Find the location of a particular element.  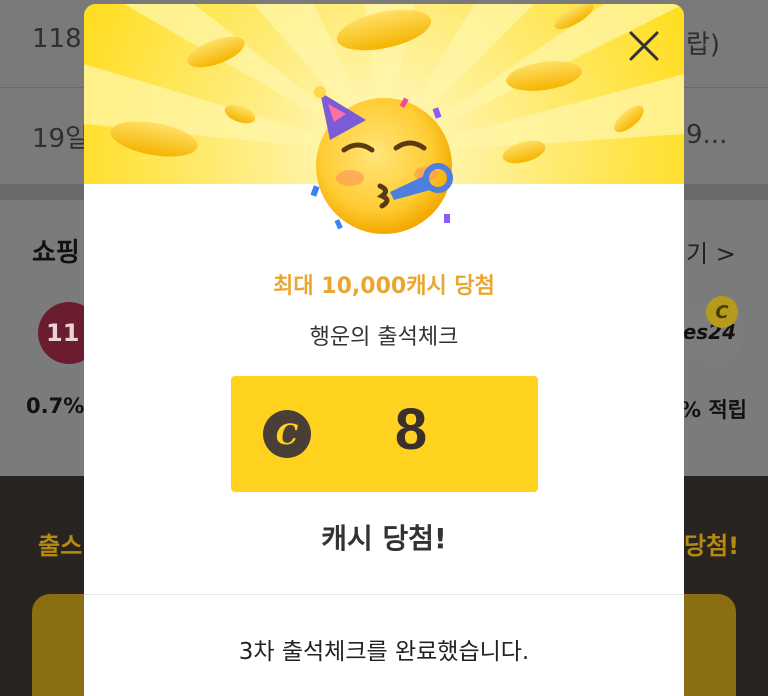

attendance-title: 당첨! is located at coordinates (712, 546).